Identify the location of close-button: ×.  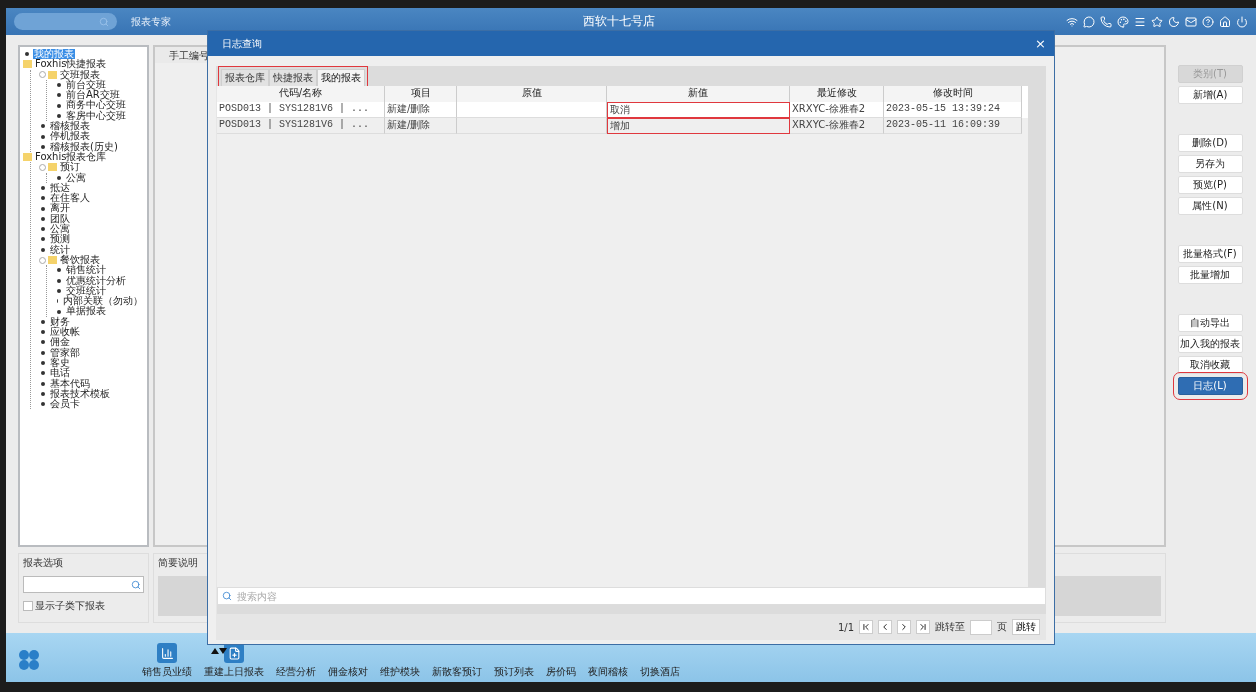
(1040, 43).